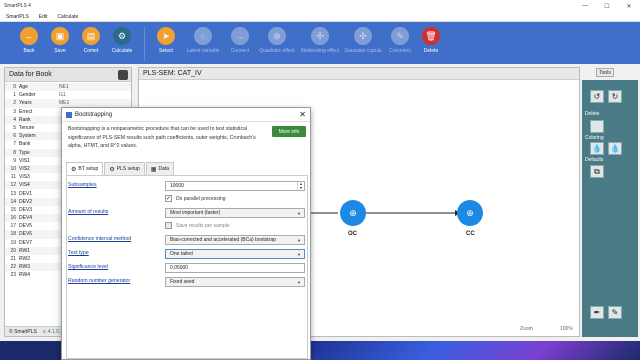  What do you see at coordinates (13, 209) in the screenshot?
I see `row-index: 15` at bounding box center [13, 209].